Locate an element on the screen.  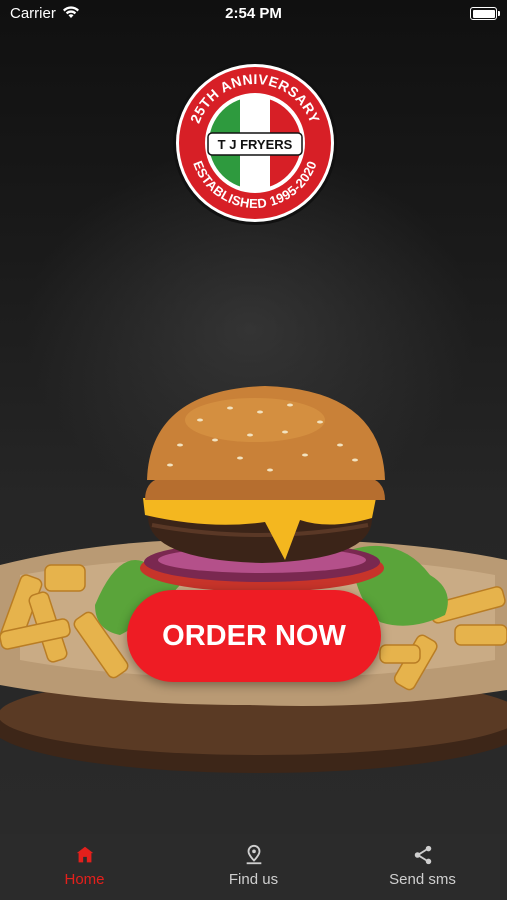
tab-send-sms-label: Send sms is located at coordinates (422, 879).